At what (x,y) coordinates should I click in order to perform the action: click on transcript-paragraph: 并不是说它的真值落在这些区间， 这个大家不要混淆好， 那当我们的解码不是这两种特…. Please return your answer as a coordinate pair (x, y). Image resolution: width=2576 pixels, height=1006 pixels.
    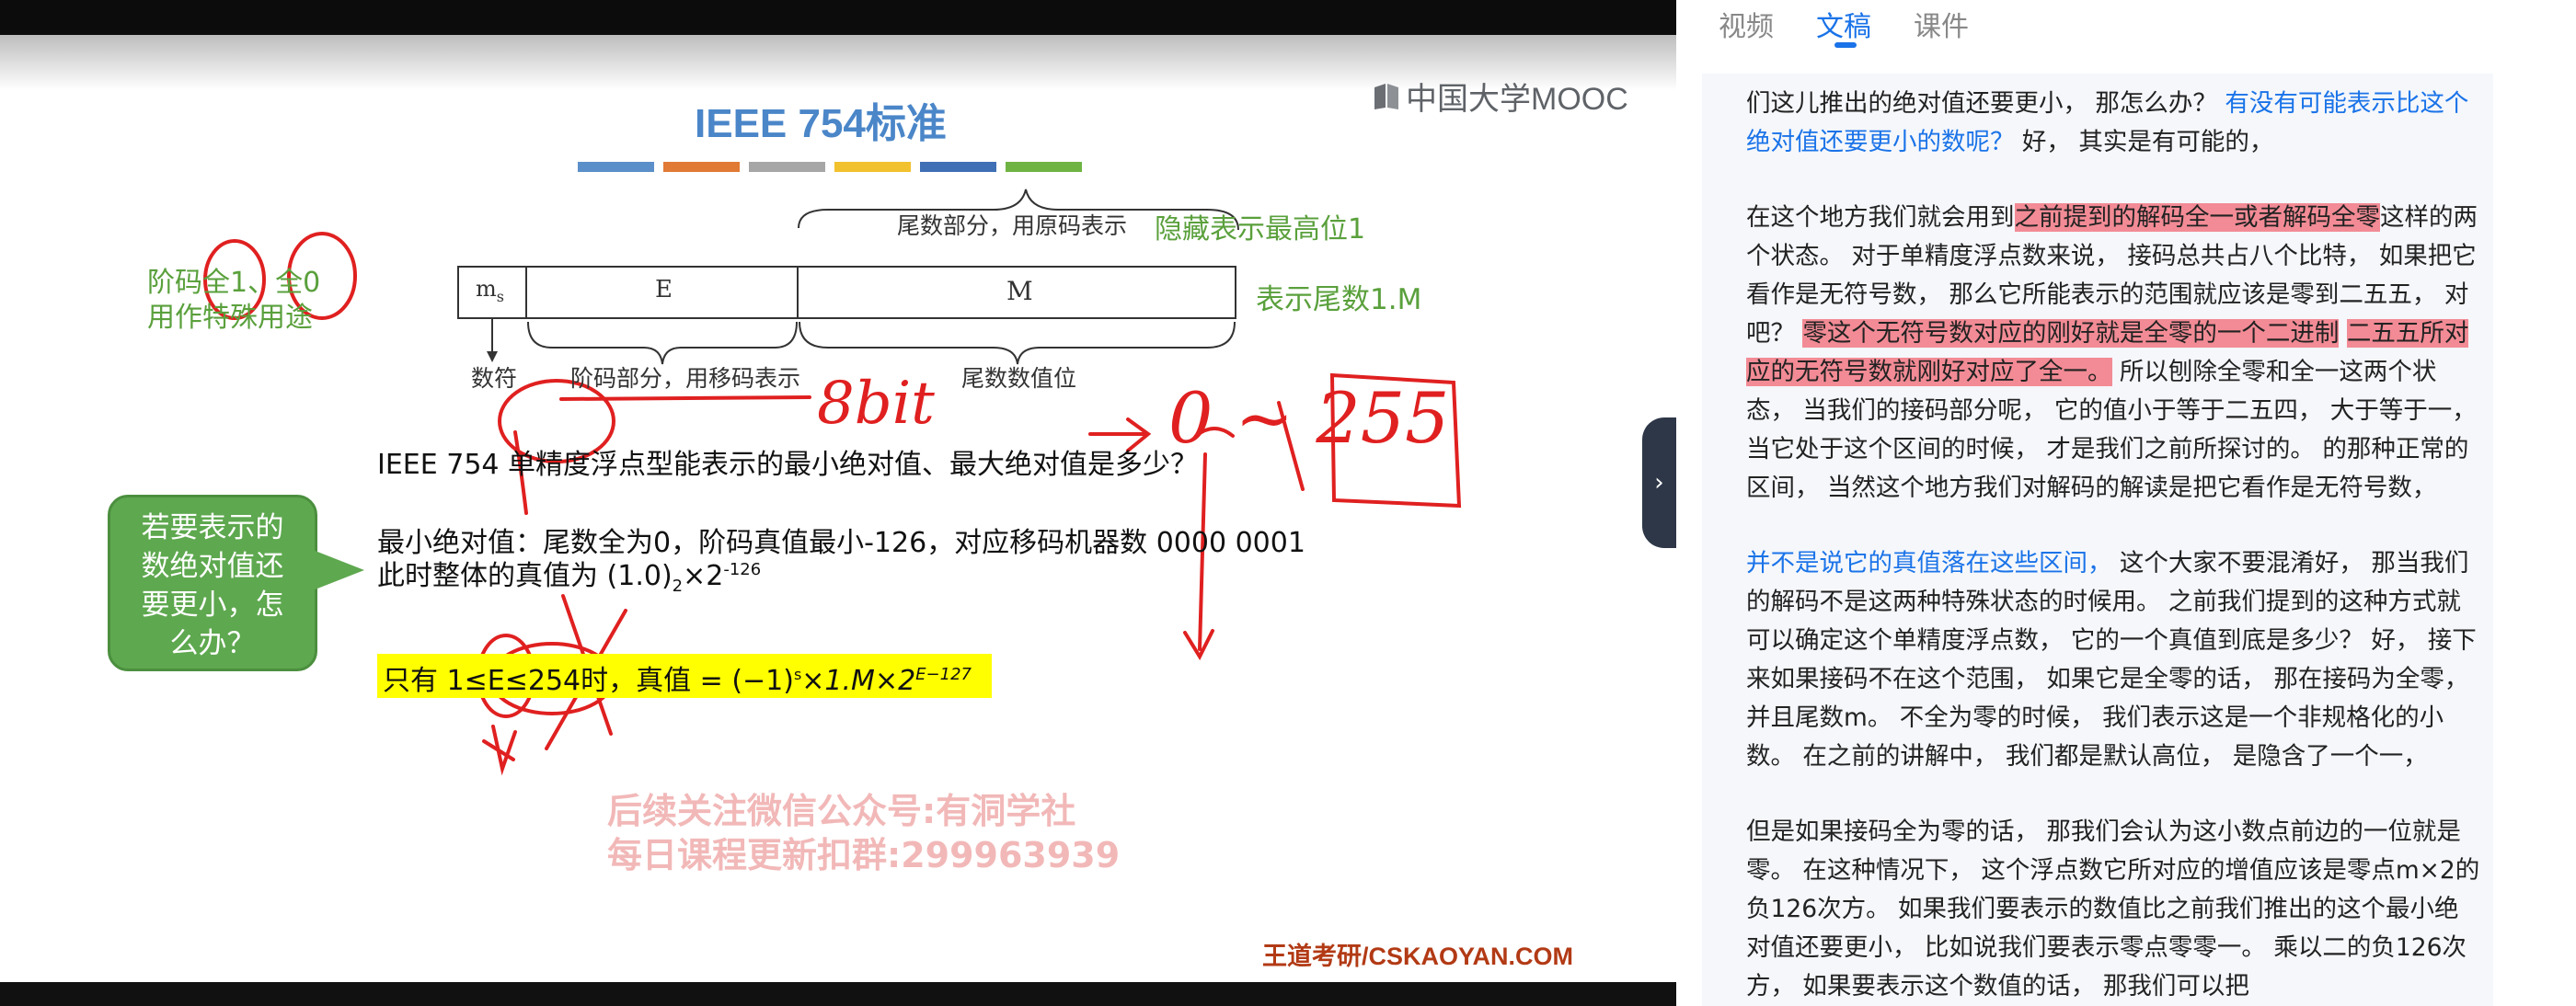
    Looking at the image, I should click on (2114, 660).